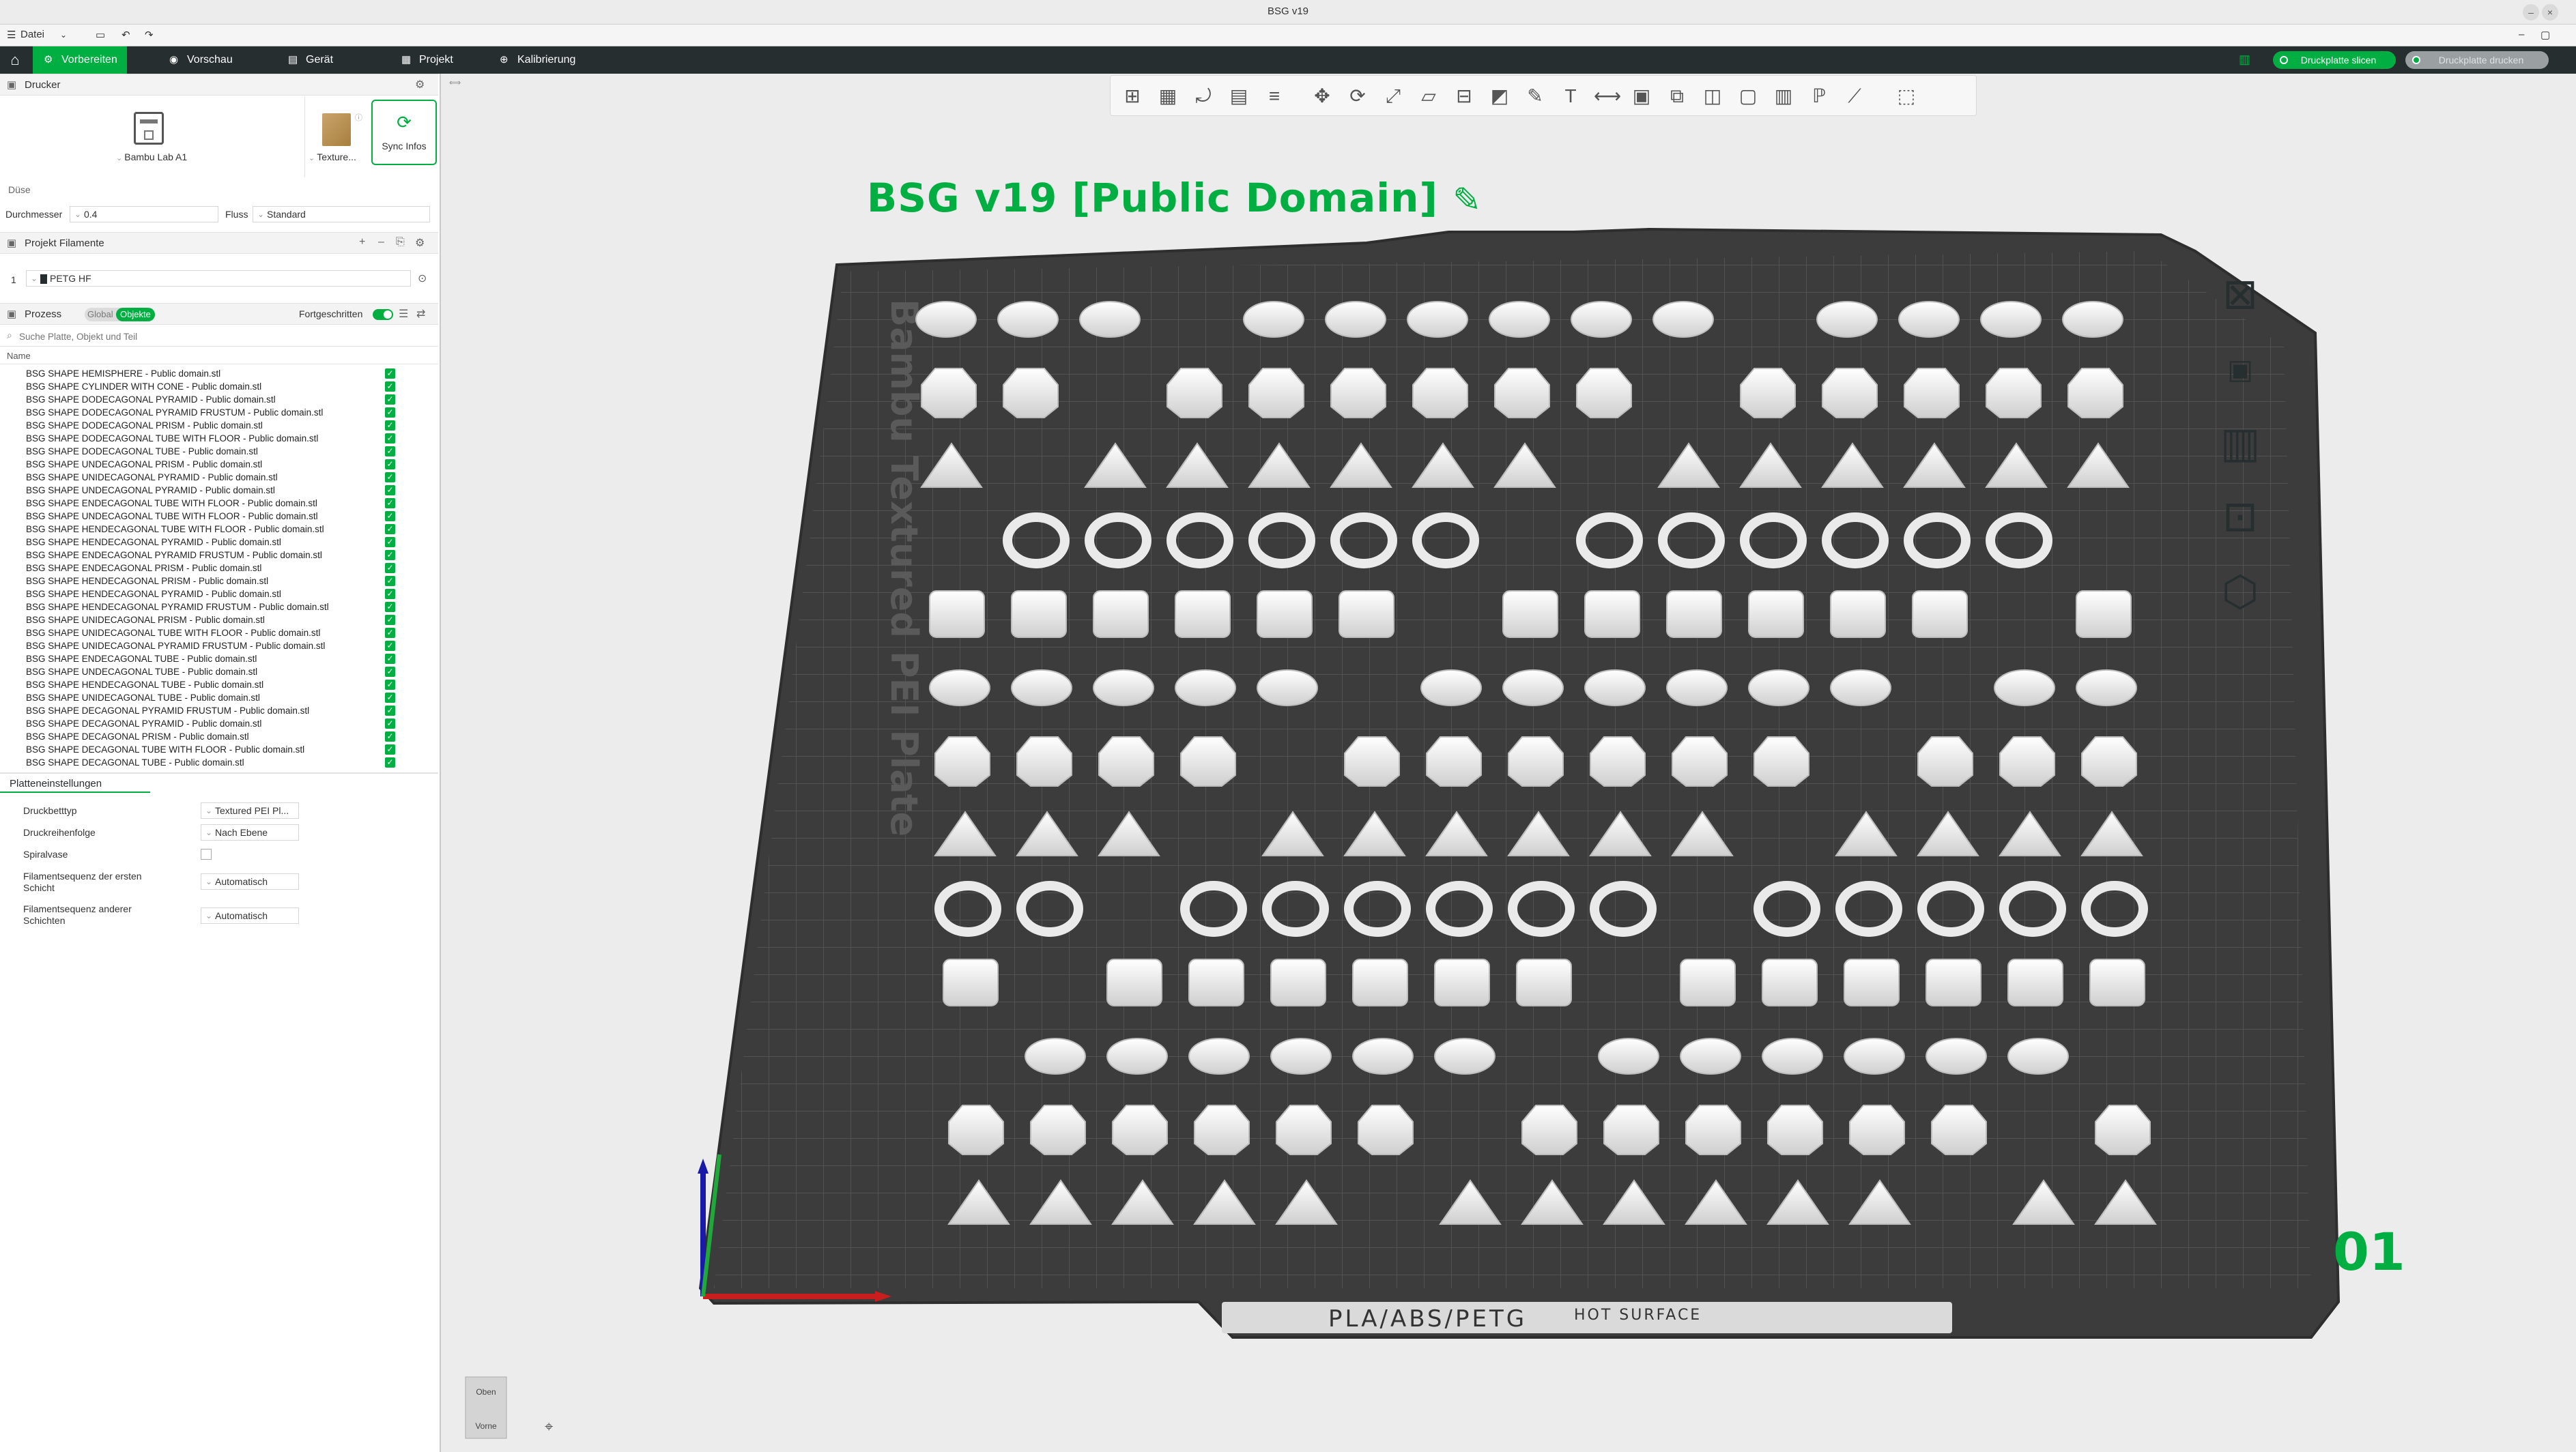  I want to click on advanced-toggle, so click(383, 314).